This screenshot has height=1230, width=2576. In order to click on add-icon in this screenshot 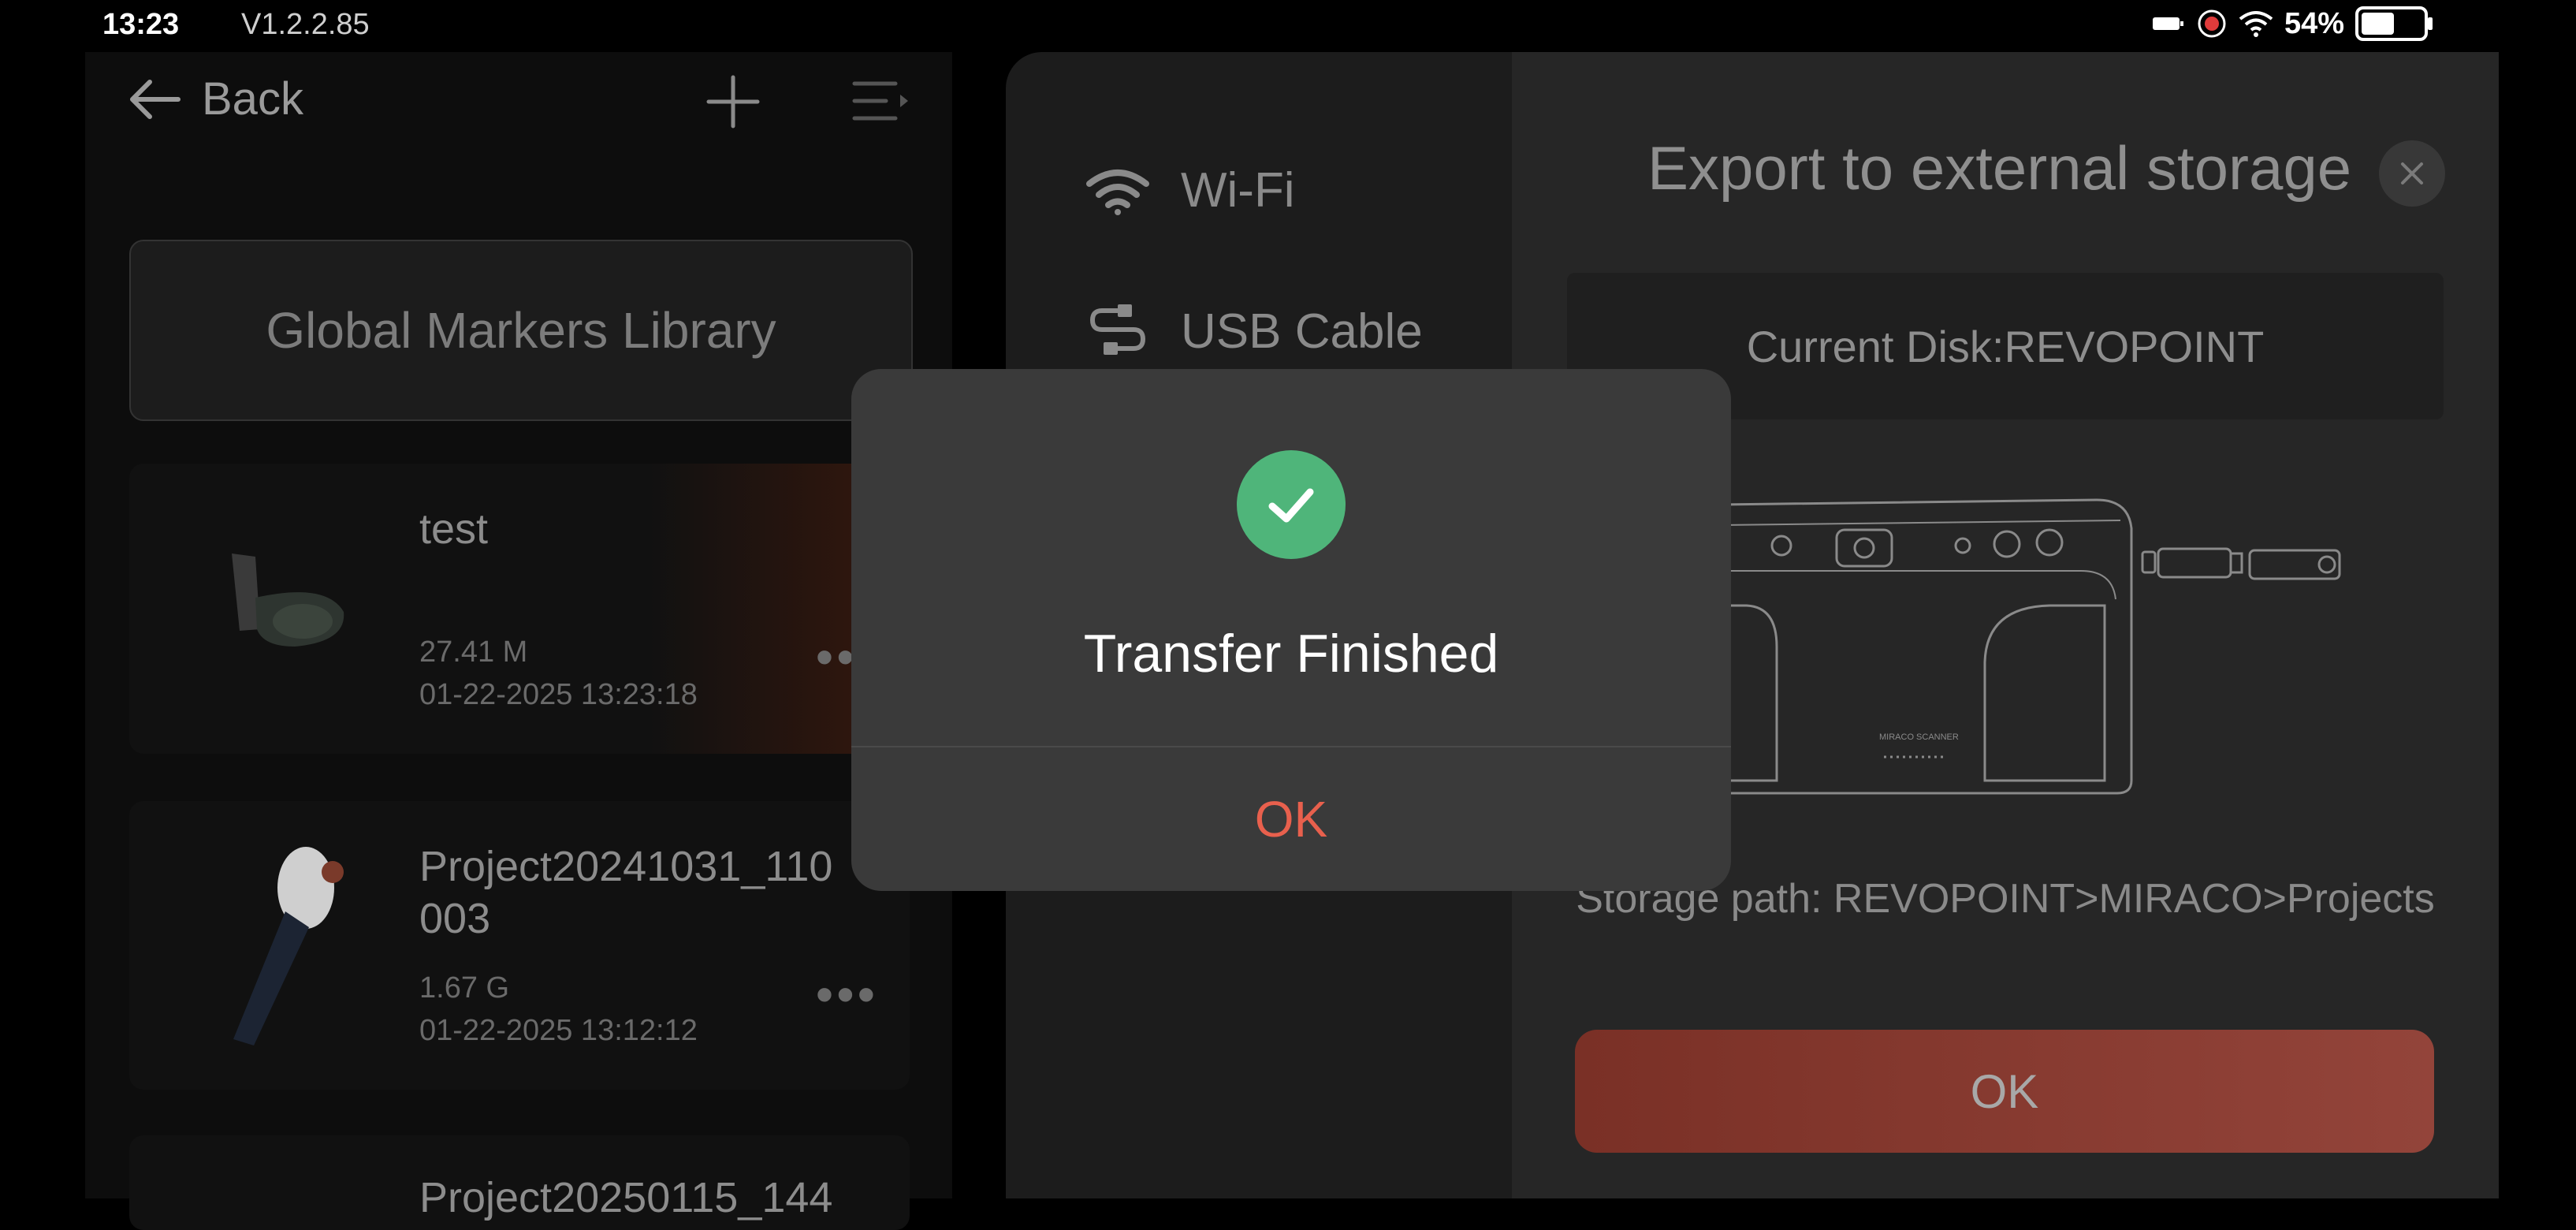, I will do `click(733, 101)`.